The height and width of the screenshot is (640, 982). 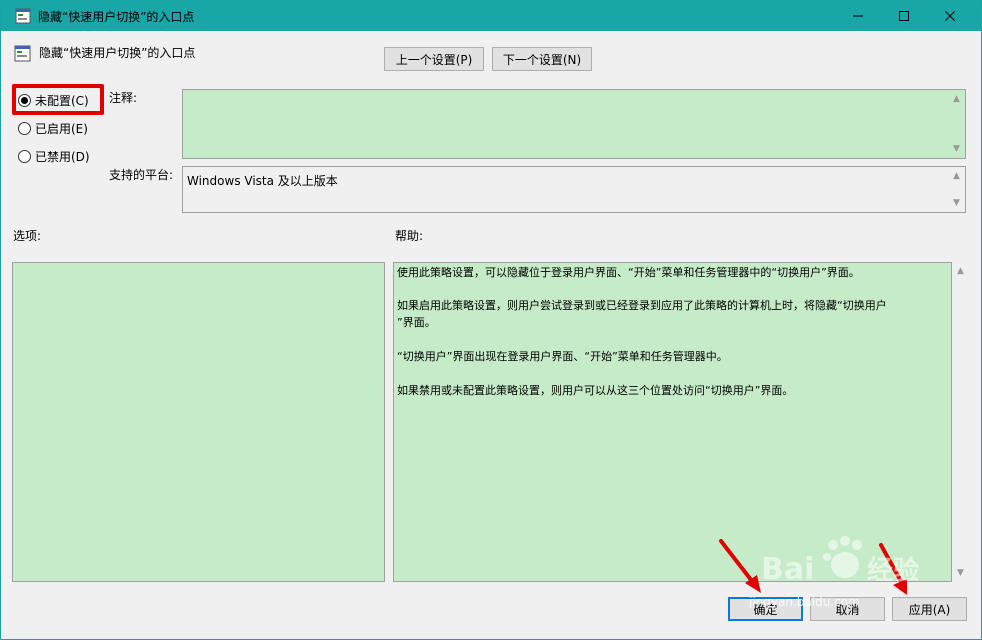 I want to click on maximize-button, so click(x=904, y=16).